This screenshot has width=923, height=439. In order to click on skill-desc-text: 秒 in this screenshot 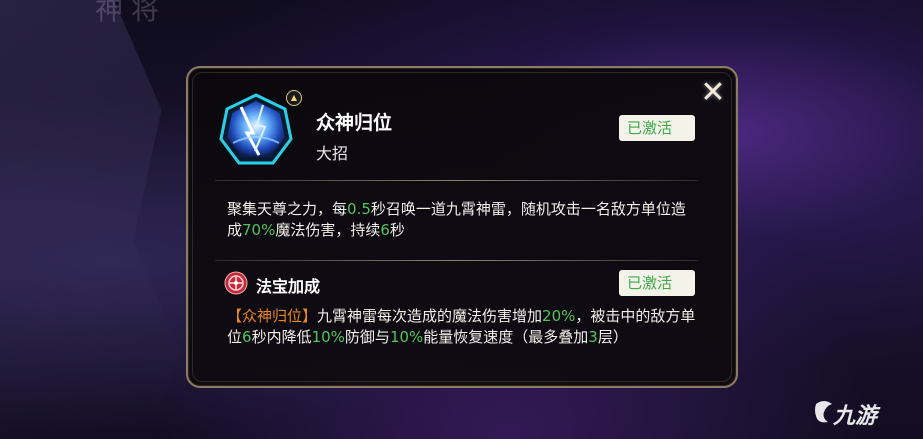, I will do `click(397, 230)`.